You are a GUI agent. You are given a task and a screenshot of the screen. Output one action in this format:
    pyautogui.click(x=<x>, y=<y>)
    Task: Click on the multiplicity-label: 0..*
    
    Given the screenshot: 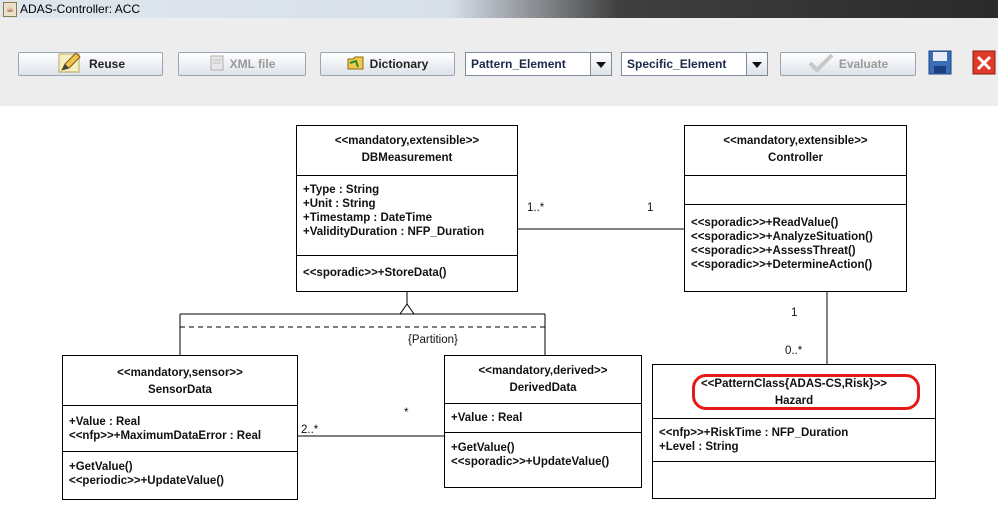 What is the action you would take?
    pyautogui.click(x=794, y=351)
    